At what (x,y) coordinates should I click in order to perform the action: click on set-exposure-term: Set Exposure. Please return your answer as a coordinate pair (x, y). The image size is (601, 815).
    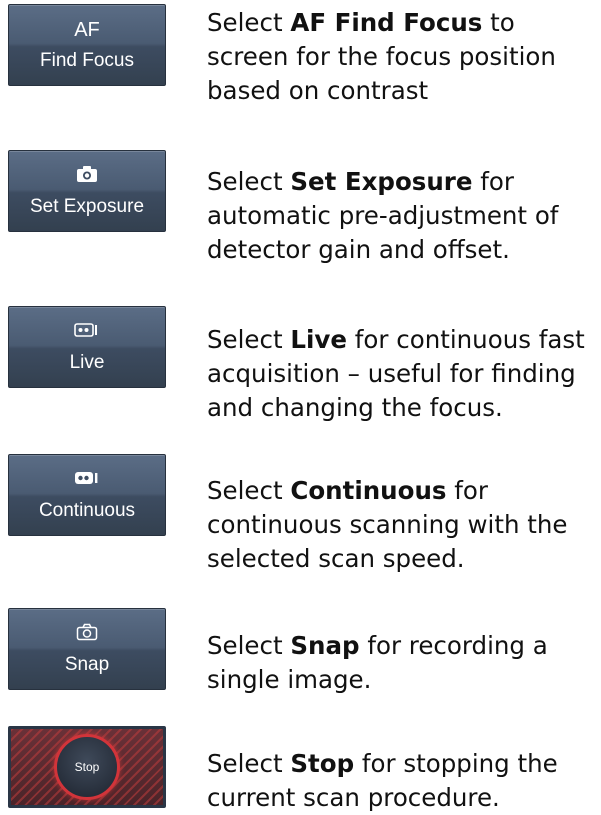
    Looking at the image, I should click on (381, 181).